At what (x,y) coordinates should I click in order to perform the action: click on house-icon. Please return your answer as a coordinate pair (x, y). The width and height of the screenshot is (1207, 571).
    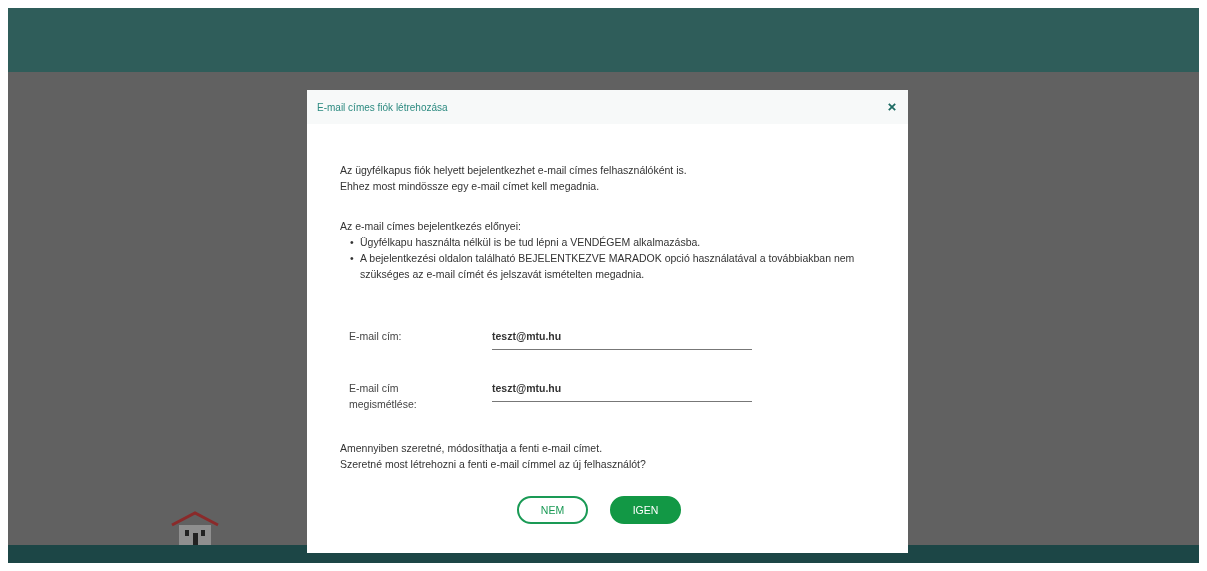
    Looking at the image, I should click on (195, 528).